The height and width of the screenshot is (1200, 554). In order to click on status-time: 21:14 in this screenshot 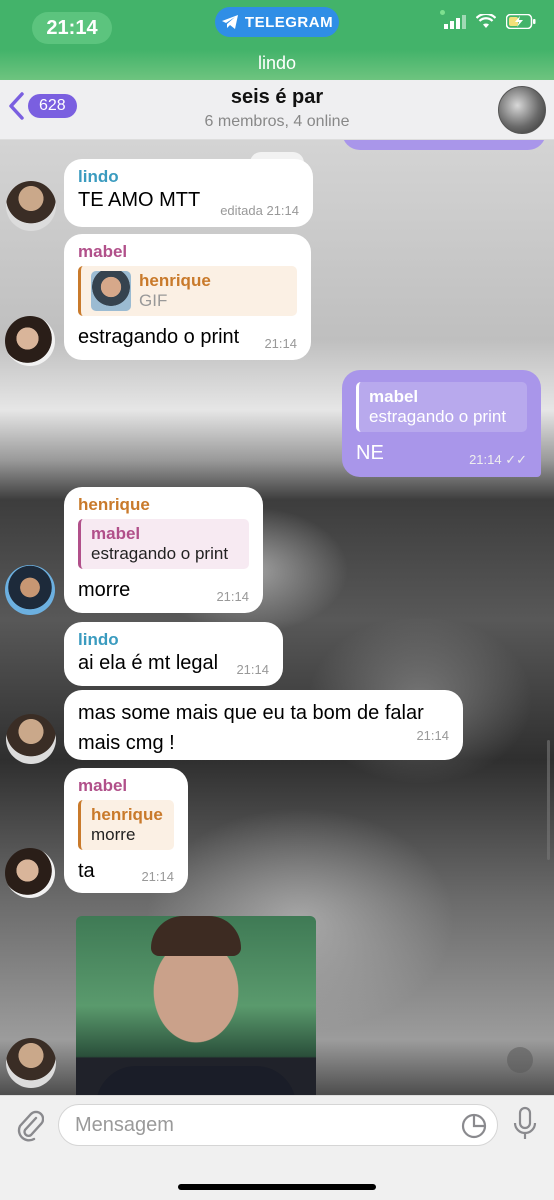, I will do `click(72, 28)`.